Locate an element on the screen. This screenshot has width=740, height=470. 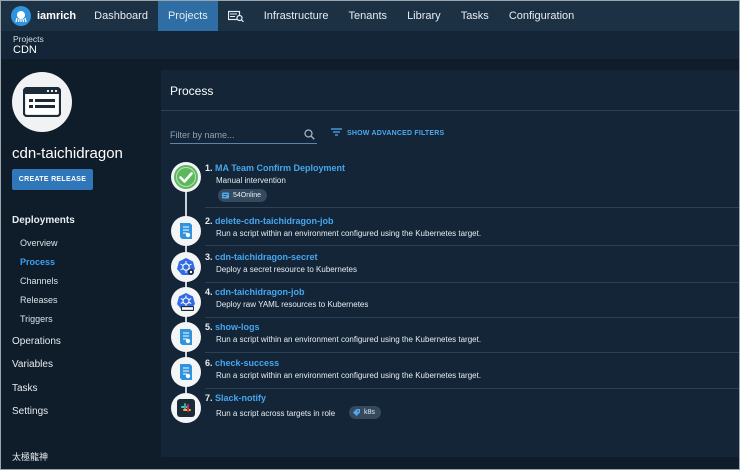
breadcrumb-parent: Projects is located at coordinates (371, 39).